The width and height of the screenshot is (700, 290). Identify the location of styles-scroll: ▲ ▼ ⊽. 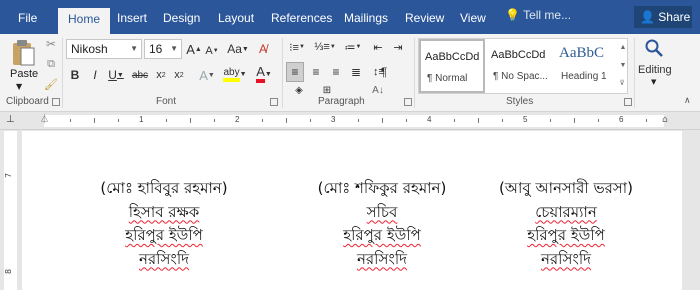
(623, 66).